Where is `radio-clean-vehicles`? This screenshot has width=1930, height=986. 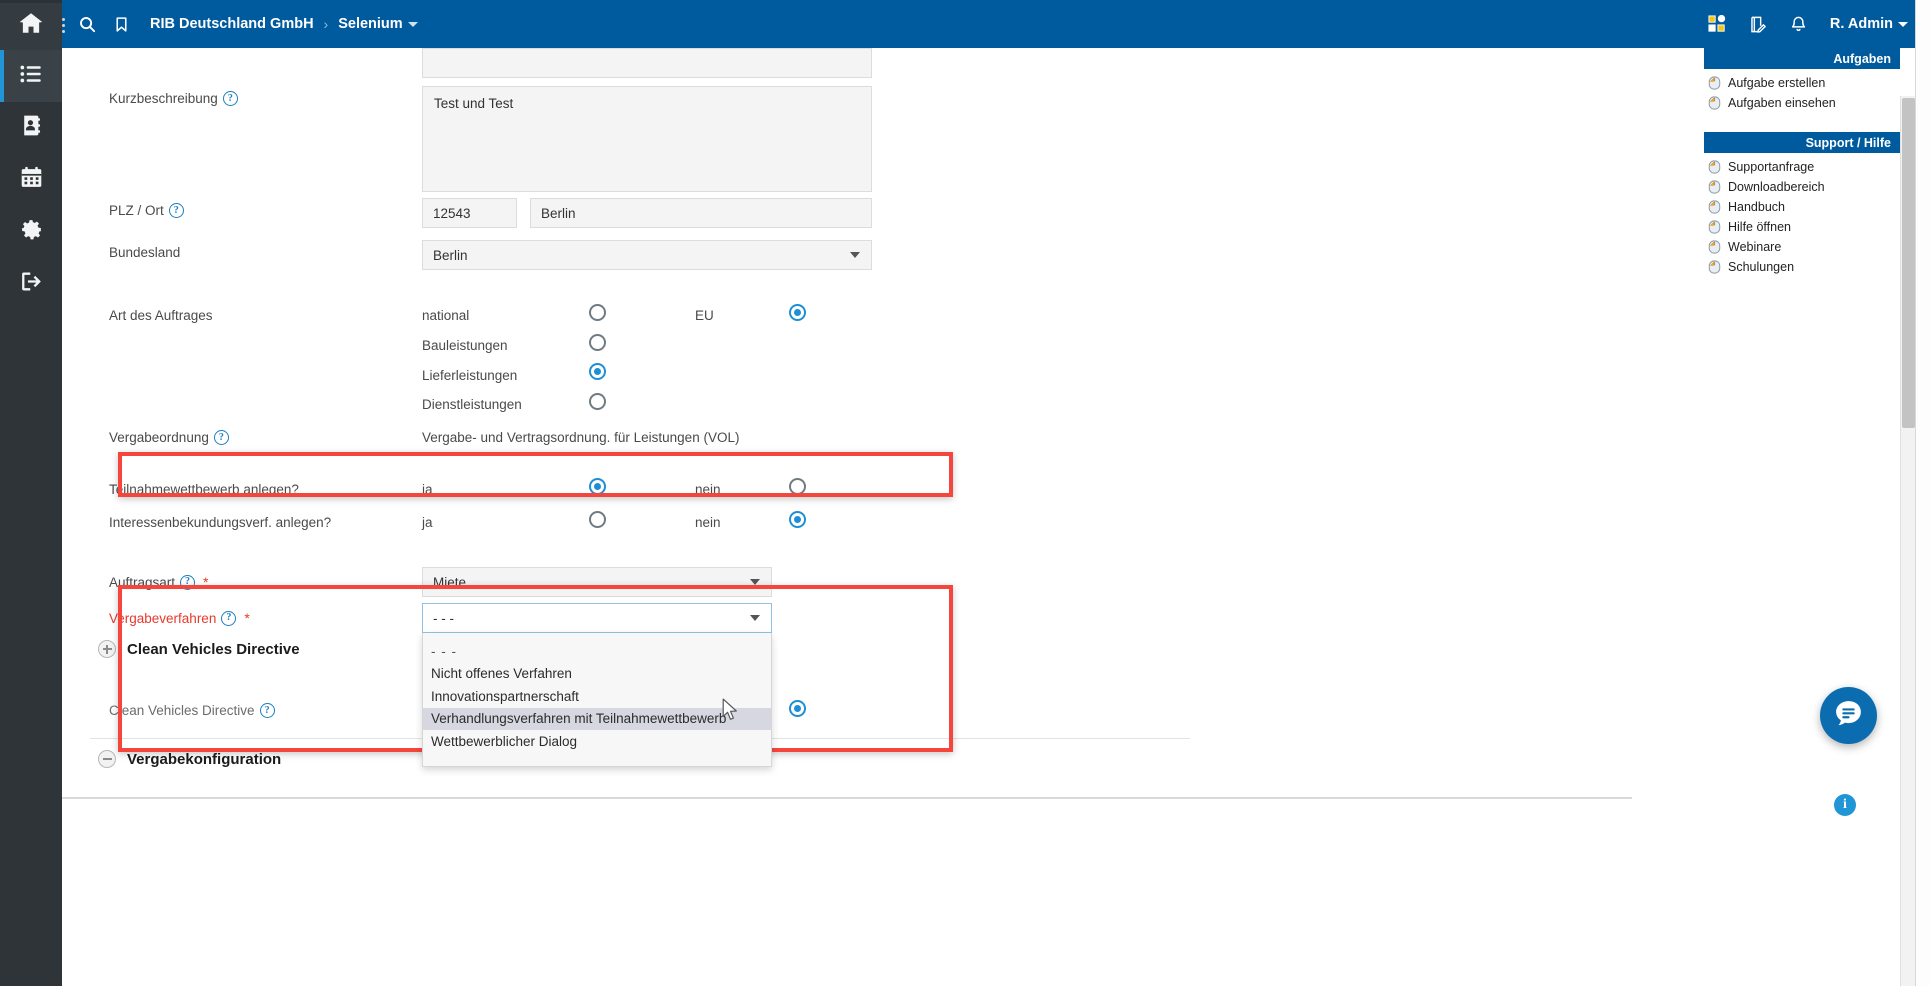 radio-clean-vehicles is located at coordinates (797, 708).